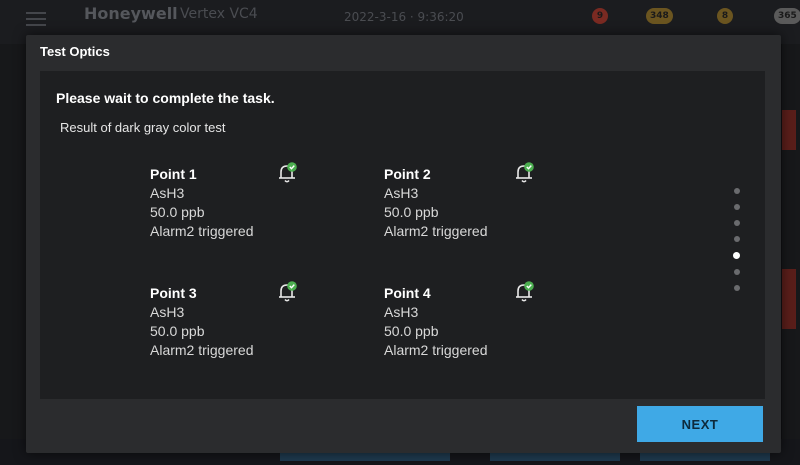  What do you see at coordinates (404, 17) in the screenshot?
I see `datetime: 2022-3-16 · 9:36:20` at bounding box center [404, 17].